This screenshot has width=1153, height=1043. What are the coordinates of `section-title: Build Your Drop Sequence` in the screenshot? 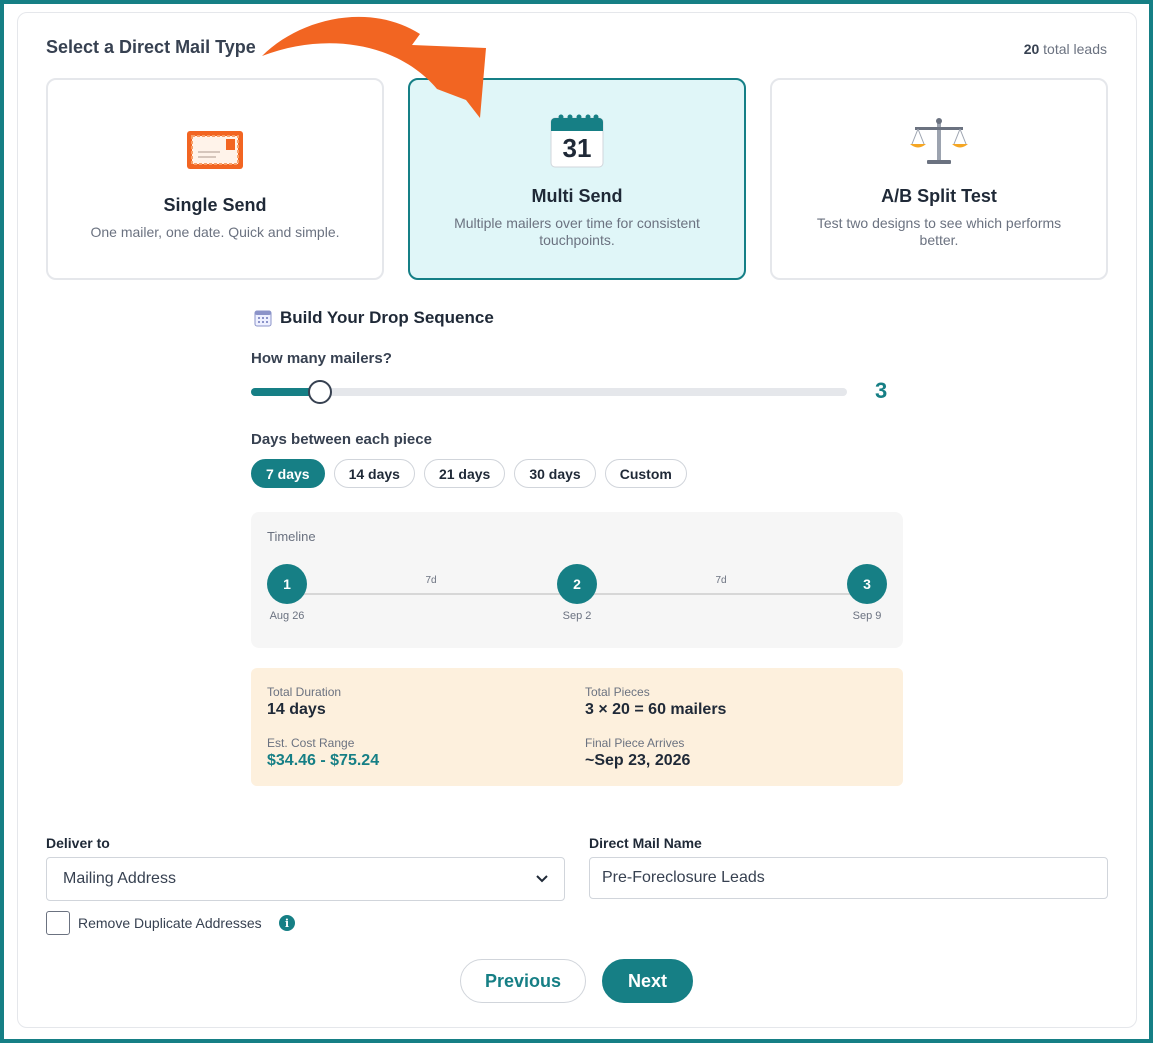 It's located at (374, 318).